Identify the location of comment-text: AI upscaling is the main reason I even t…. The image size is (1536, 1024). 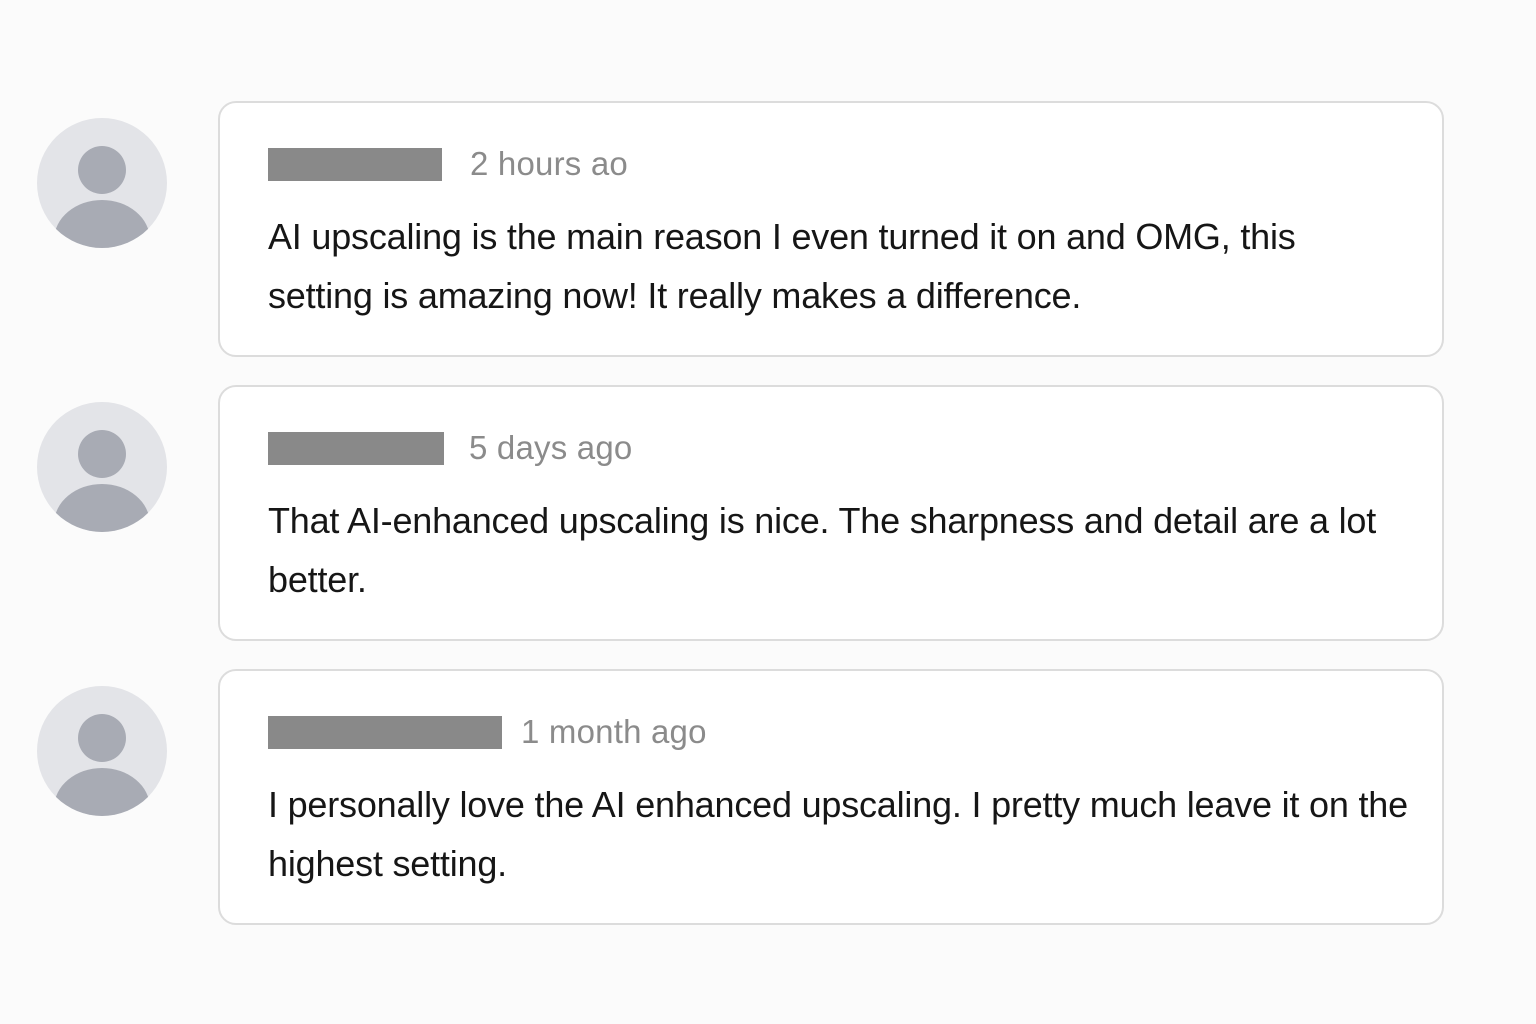
(782, 266).